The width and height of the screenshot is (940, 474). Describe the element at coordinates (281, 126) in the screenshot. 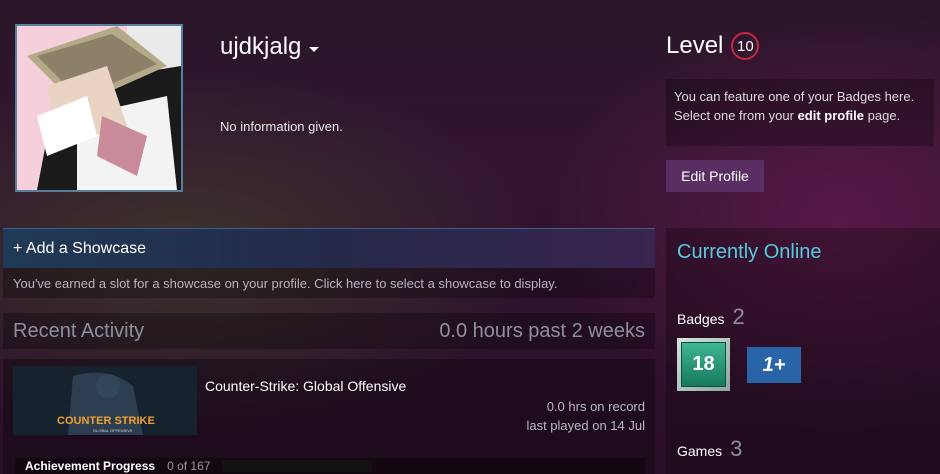

I see `profile-summary: No information given.` at that location.